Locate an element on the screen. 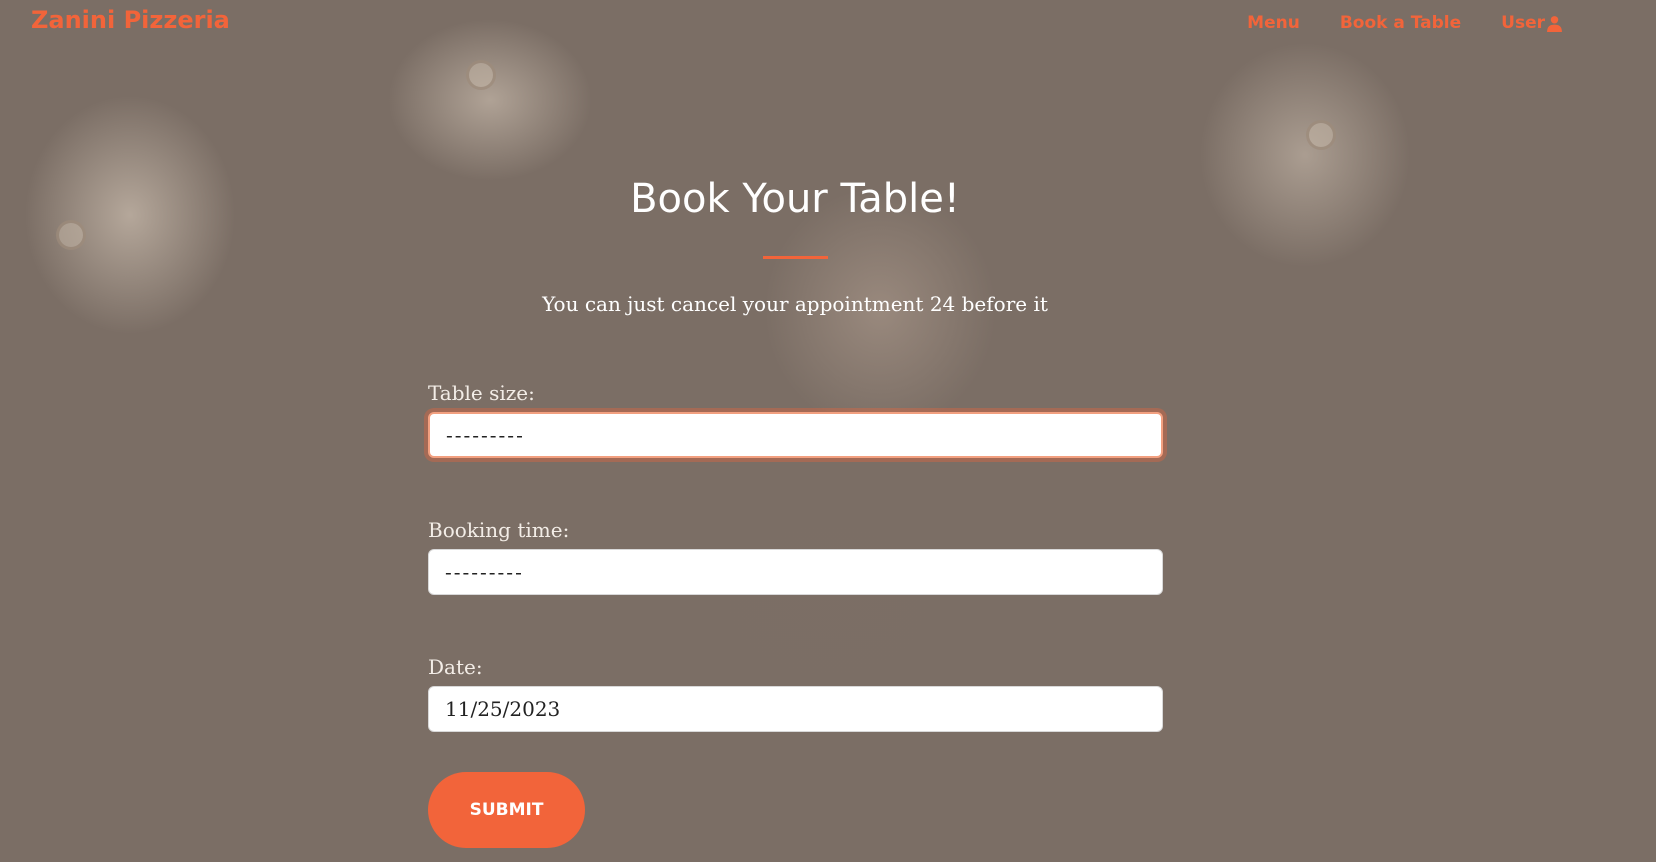 The width and height of the screenshot is (1656, 862). booking-time-field: Booking time: --------- is located at coordinates (795, 556).